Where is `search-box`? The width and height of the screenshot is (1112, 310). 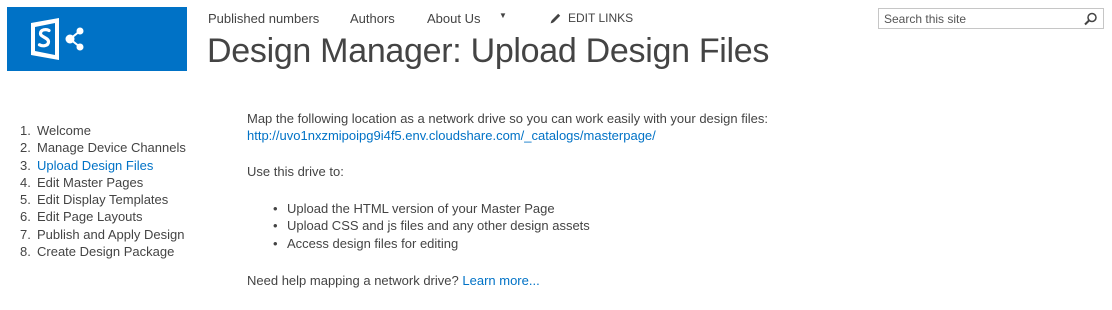 search-box is located at coordinates (991, 18).